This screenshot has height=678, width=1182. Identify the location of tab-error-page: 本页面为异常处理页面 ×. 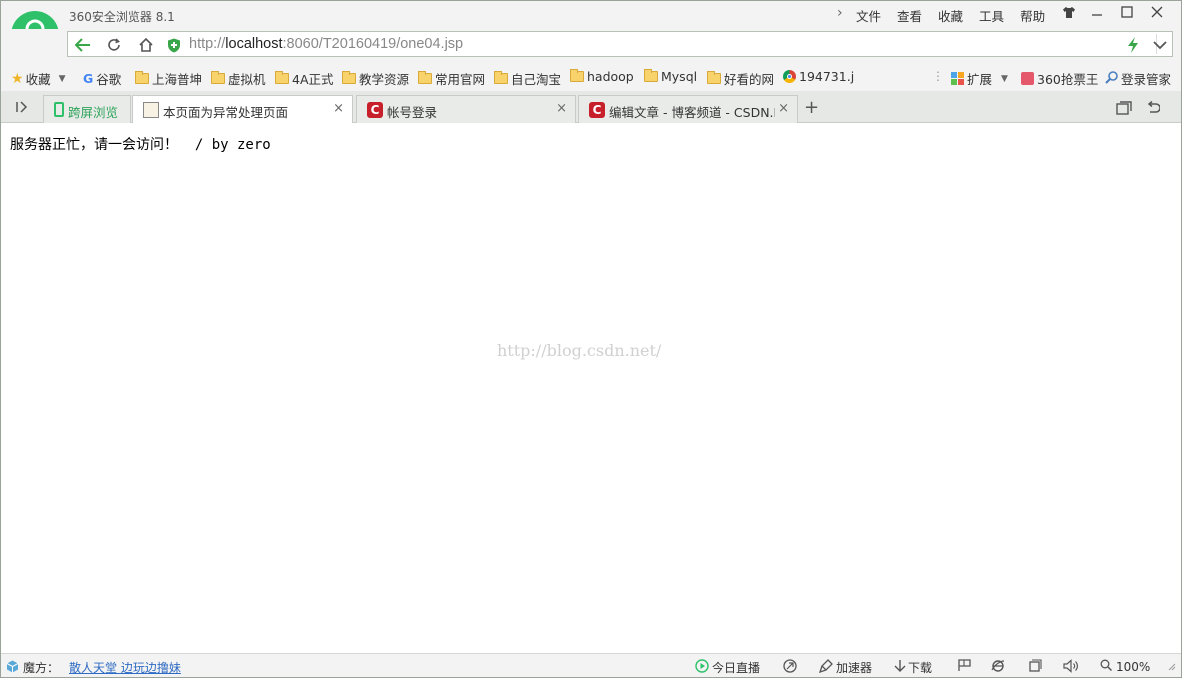
(242, 109).